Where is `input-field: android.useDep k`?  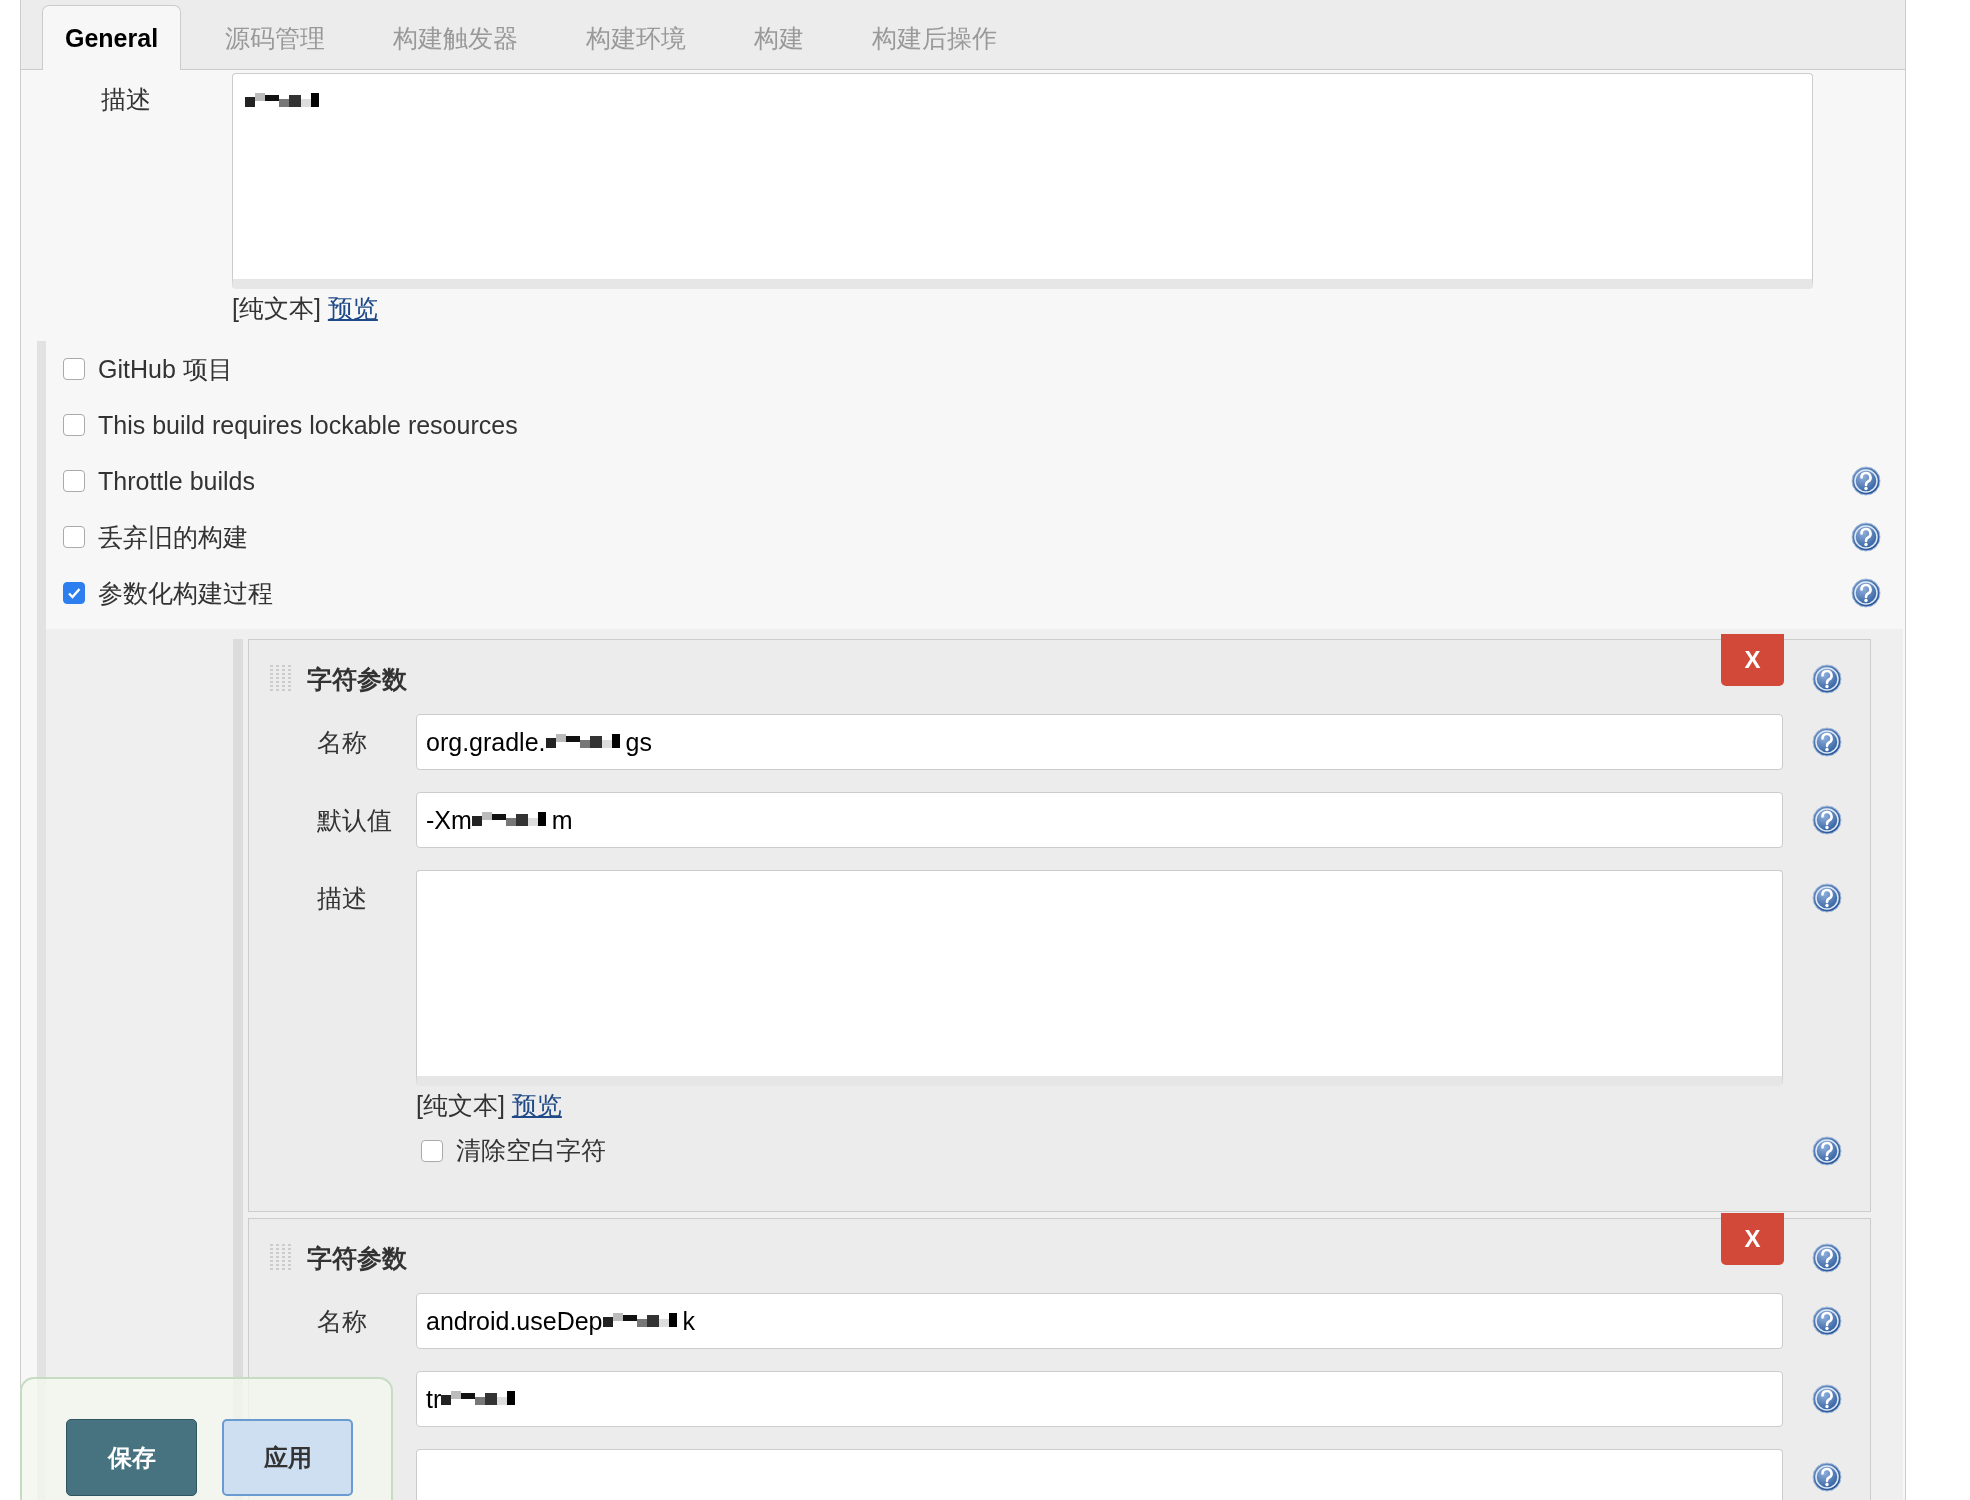 input-field: android.useDep k is located at coordinates (1099, 1321).